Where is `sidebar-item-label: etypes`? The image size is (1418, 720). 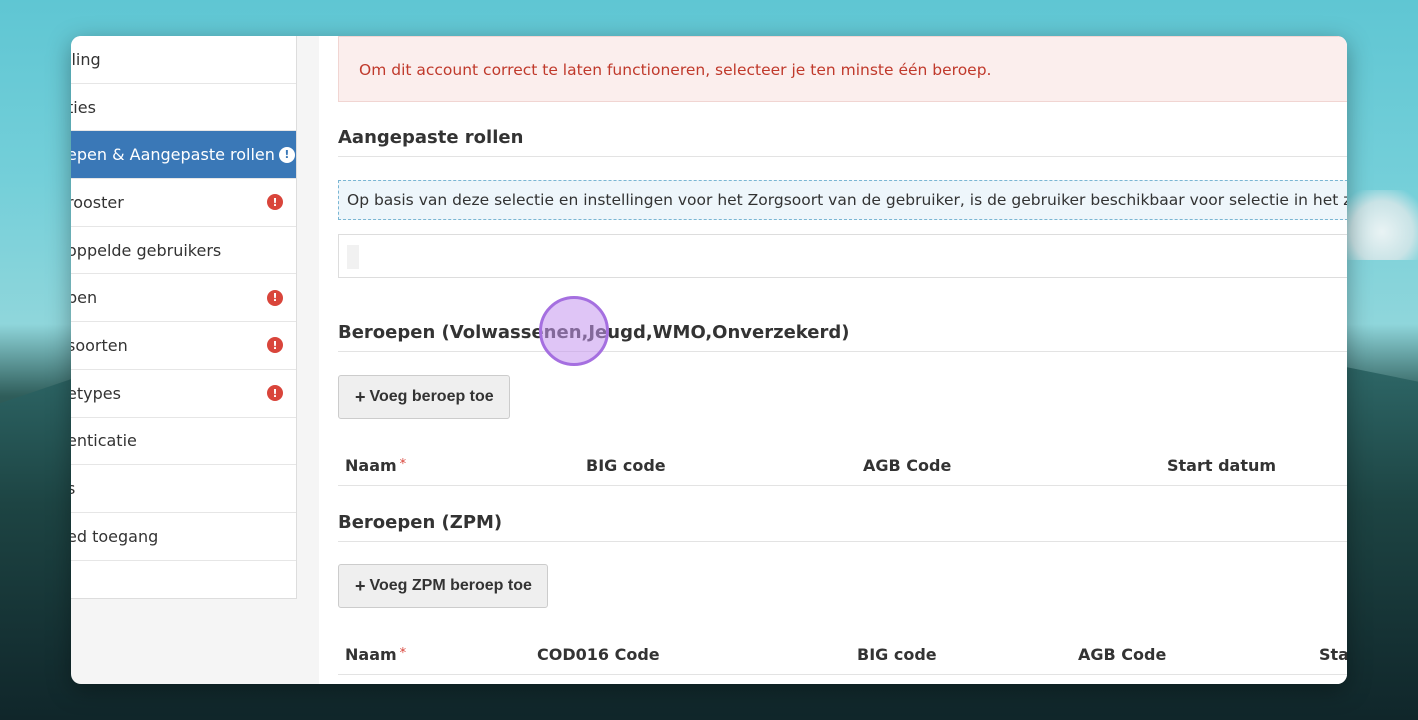 sidebar-item-label: etypes is located at coordinates (96, 393).